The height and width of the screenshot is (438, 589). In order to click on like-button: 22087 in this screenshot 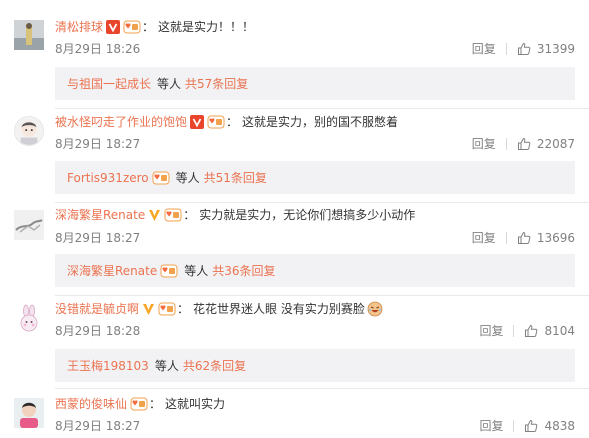, I will do `click(546, 144)`.